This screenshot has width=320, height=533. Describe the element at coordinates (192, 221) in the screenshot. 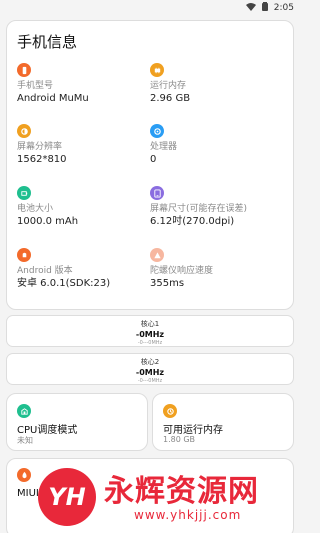

I see `info-value: 6.12吋(270.0dpi)` at that location.